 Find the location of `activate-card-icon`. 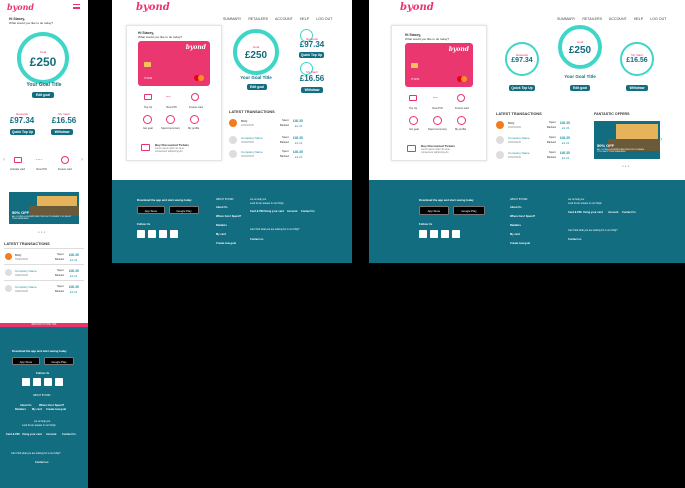

activate-card-icon is located at coordinates (18, 160).